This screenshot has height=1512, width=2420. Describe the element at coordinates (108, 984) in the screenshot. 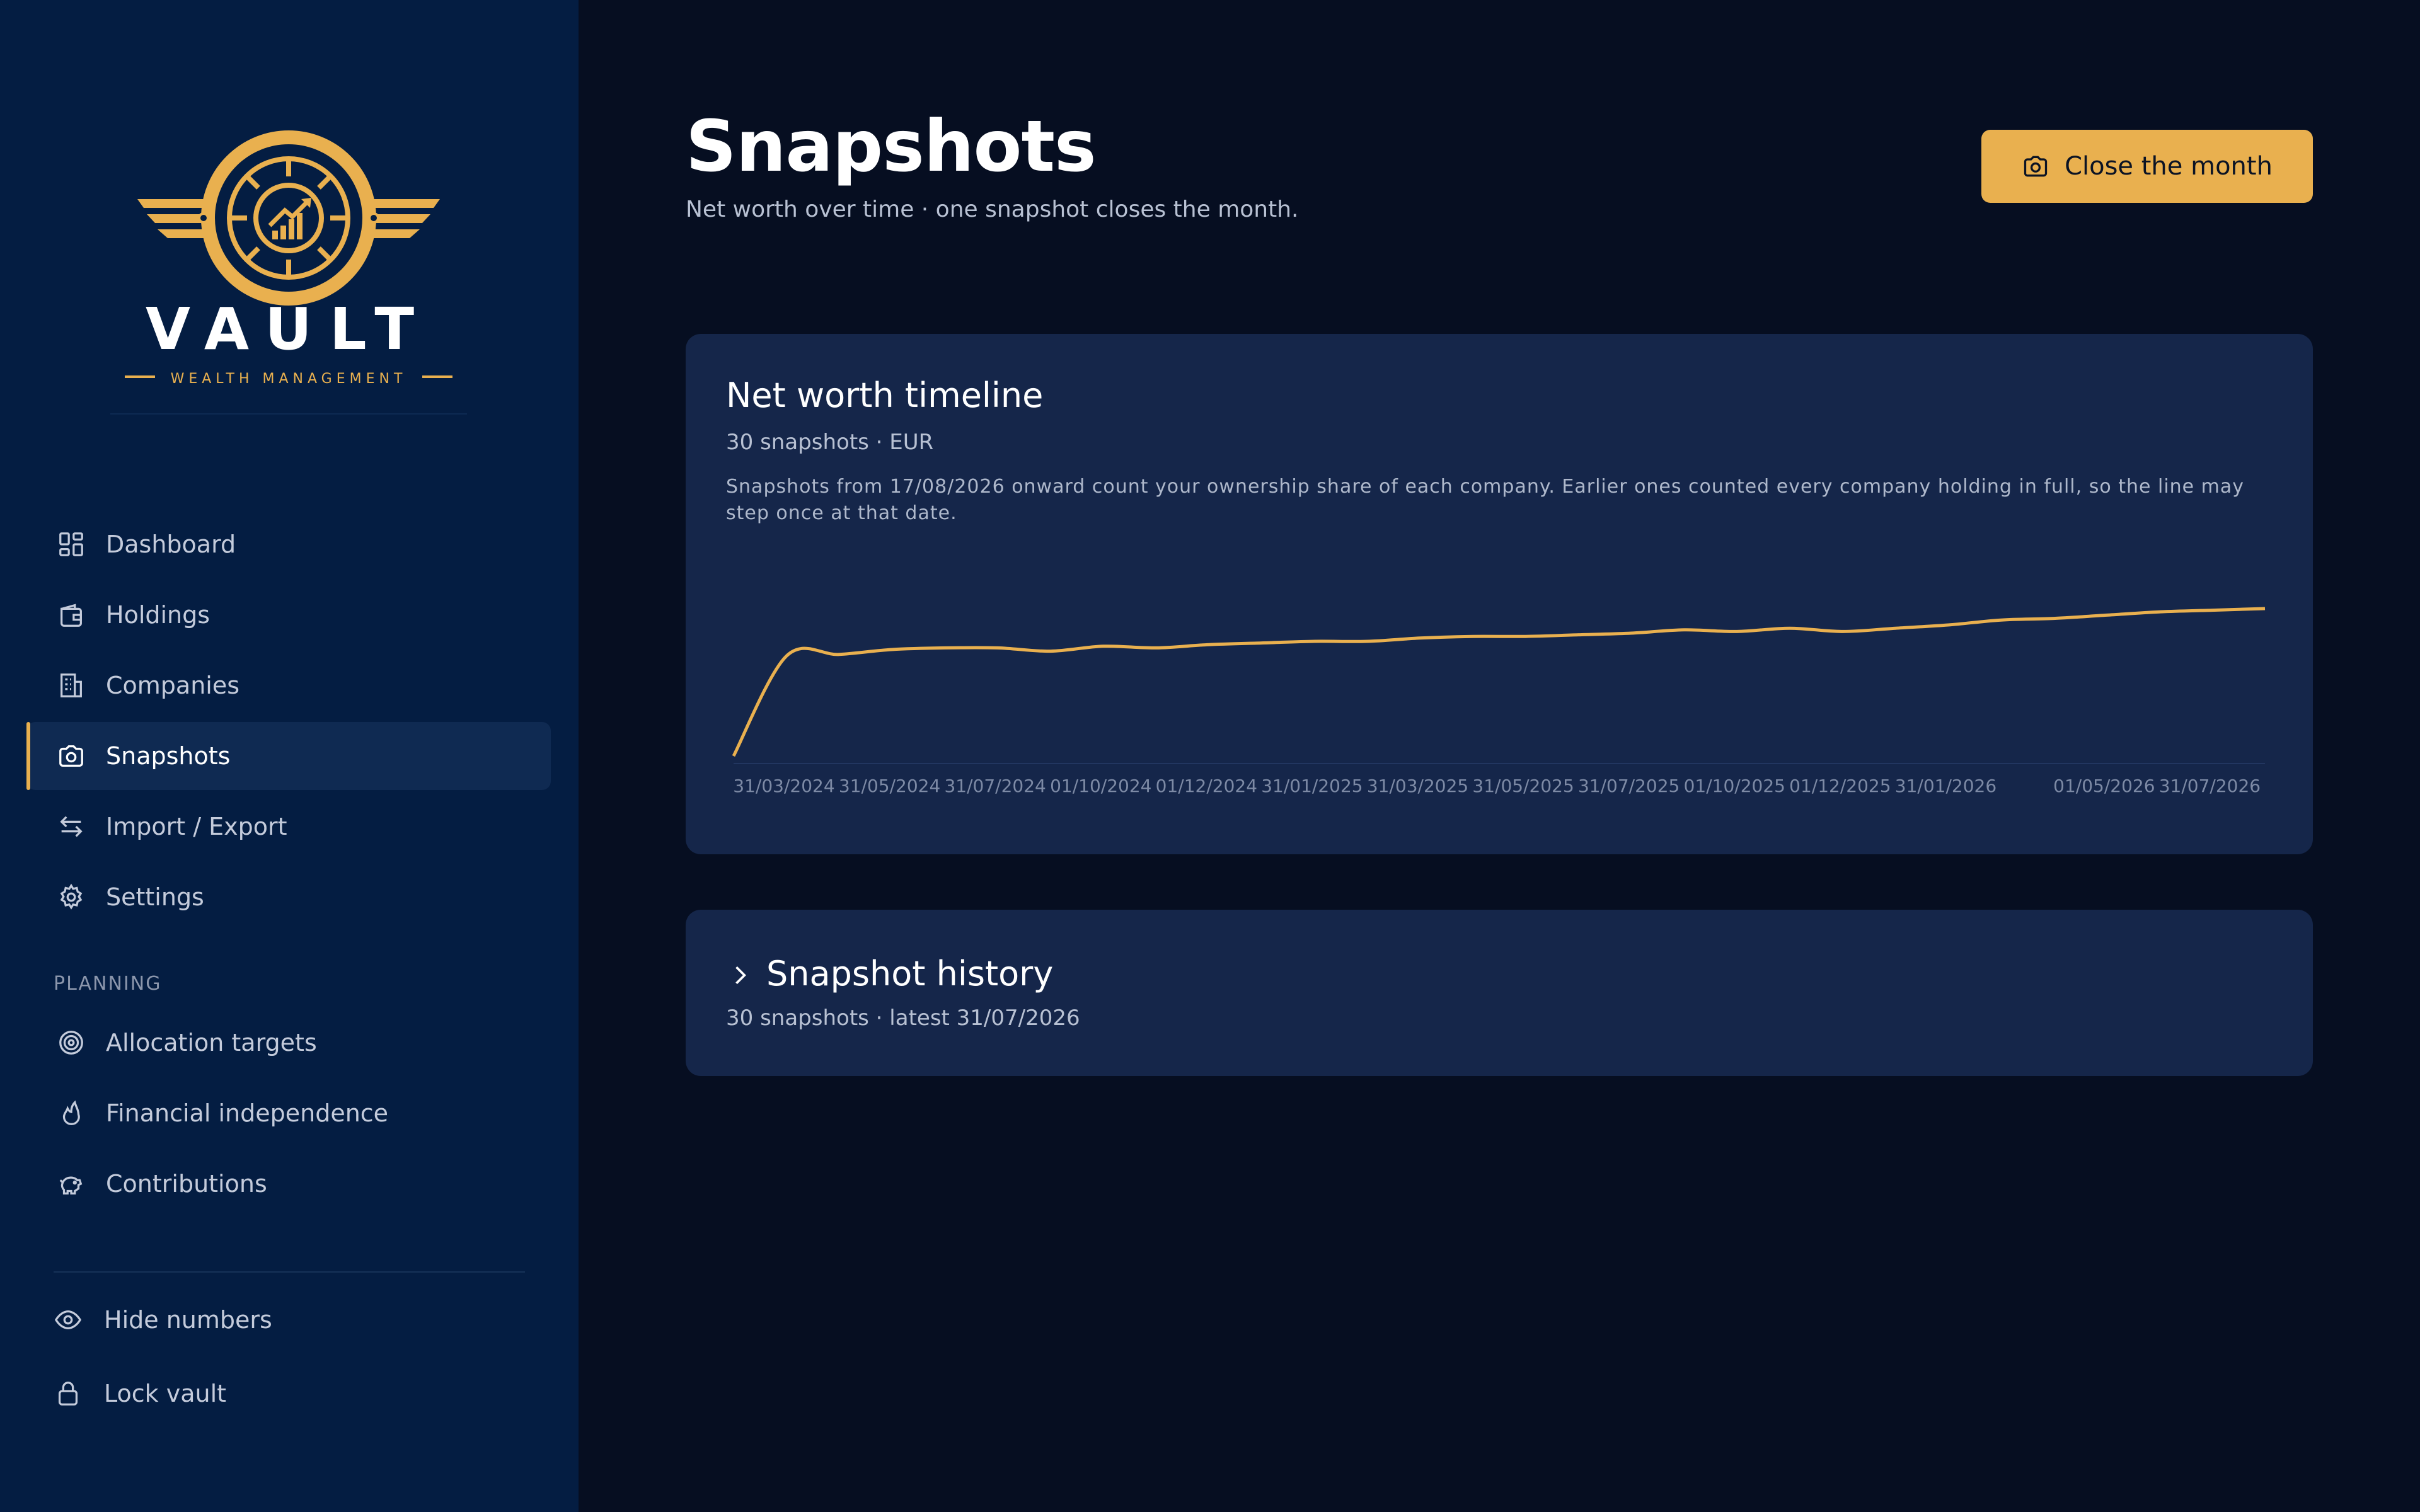

I see `planning-section-label: PLANNING` at that location.